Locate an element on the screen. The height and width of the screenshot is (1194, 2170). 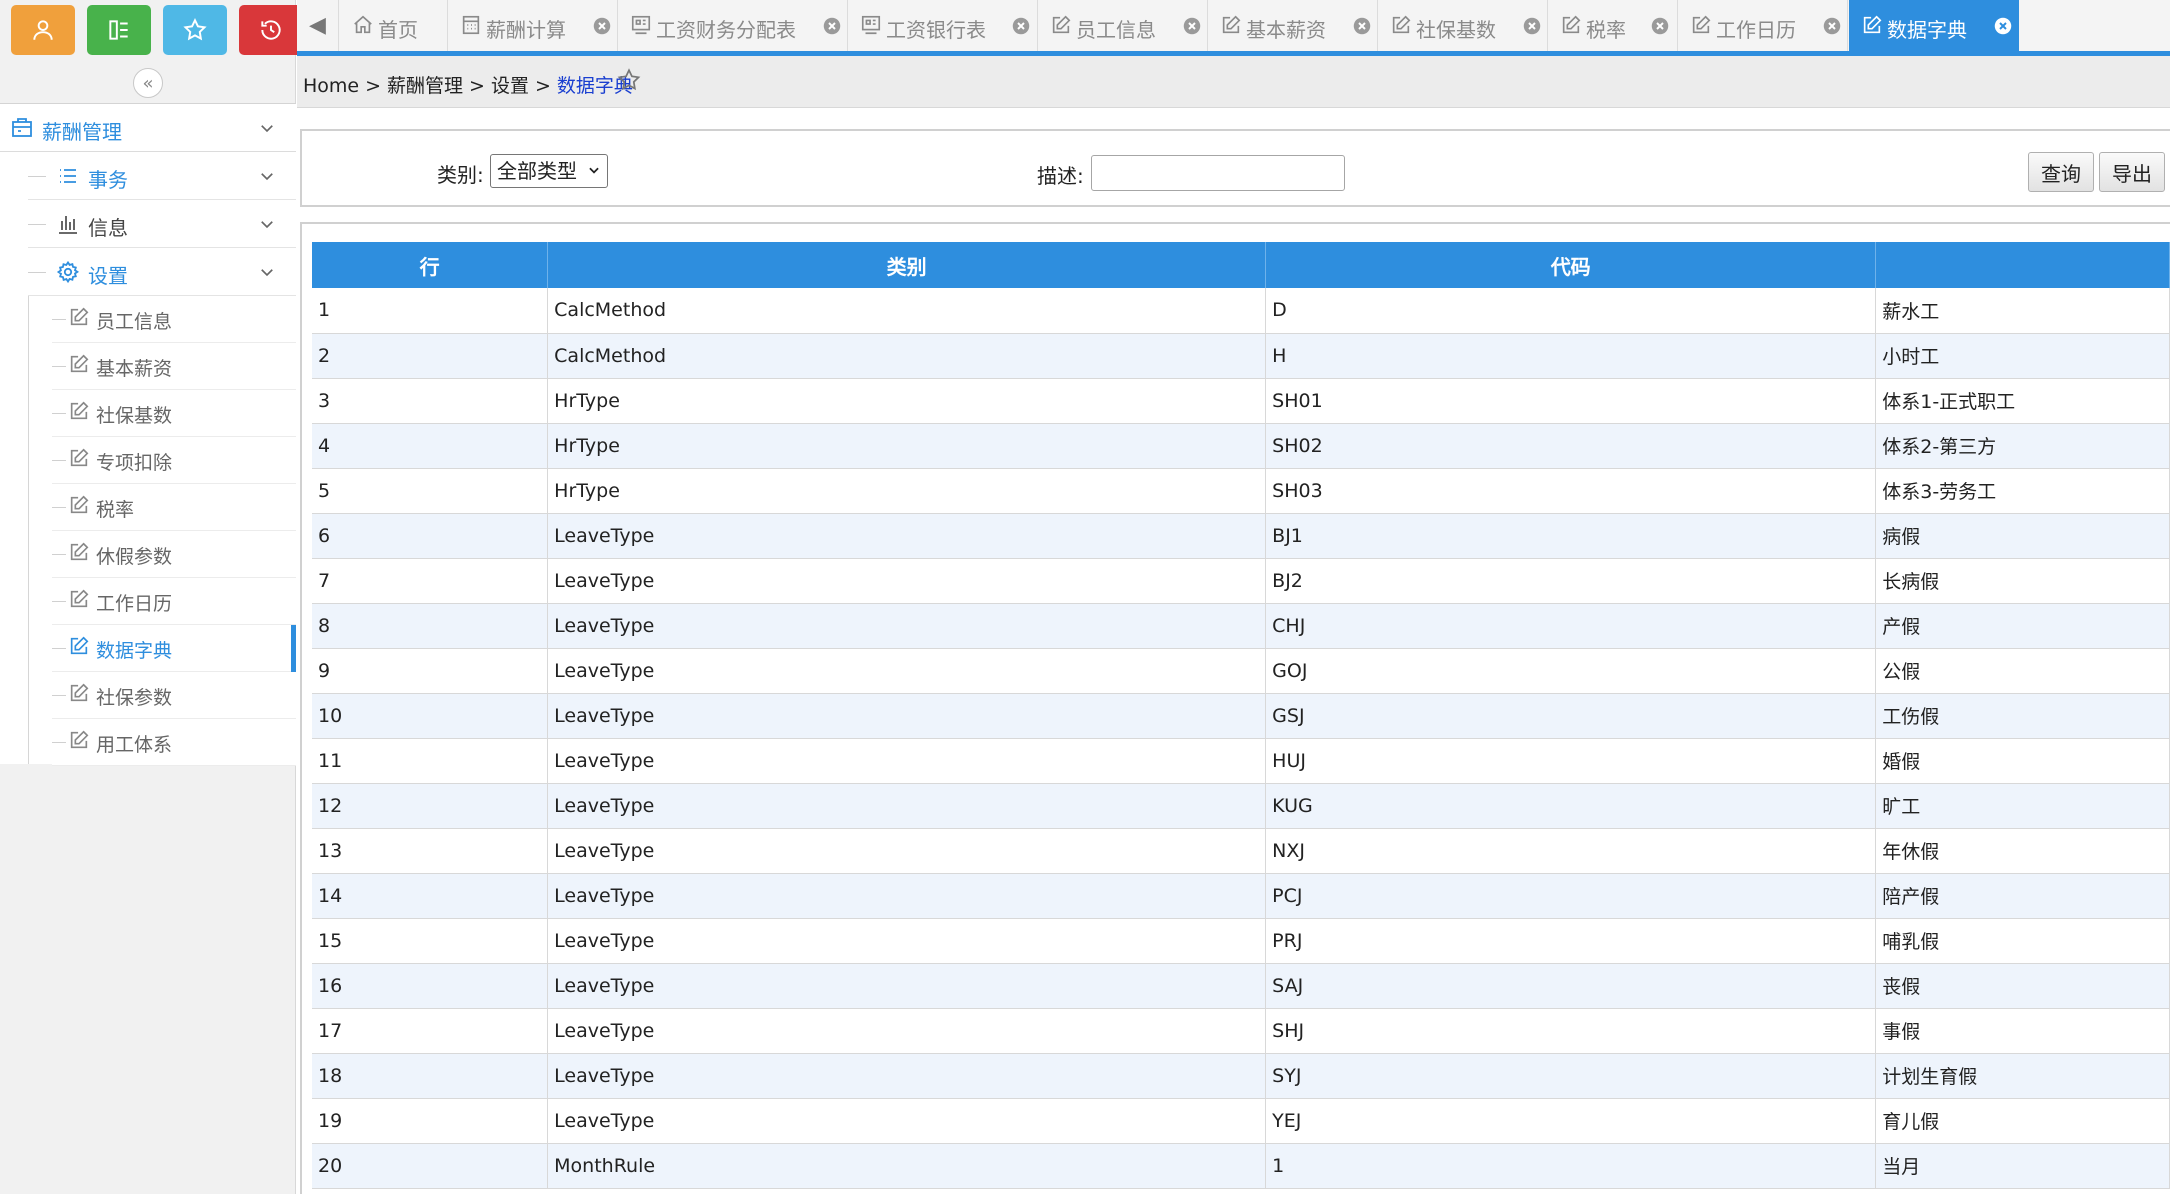
tab-salary-finance-allocation: 工资财务分配表 is located at coordinates (733, 25).